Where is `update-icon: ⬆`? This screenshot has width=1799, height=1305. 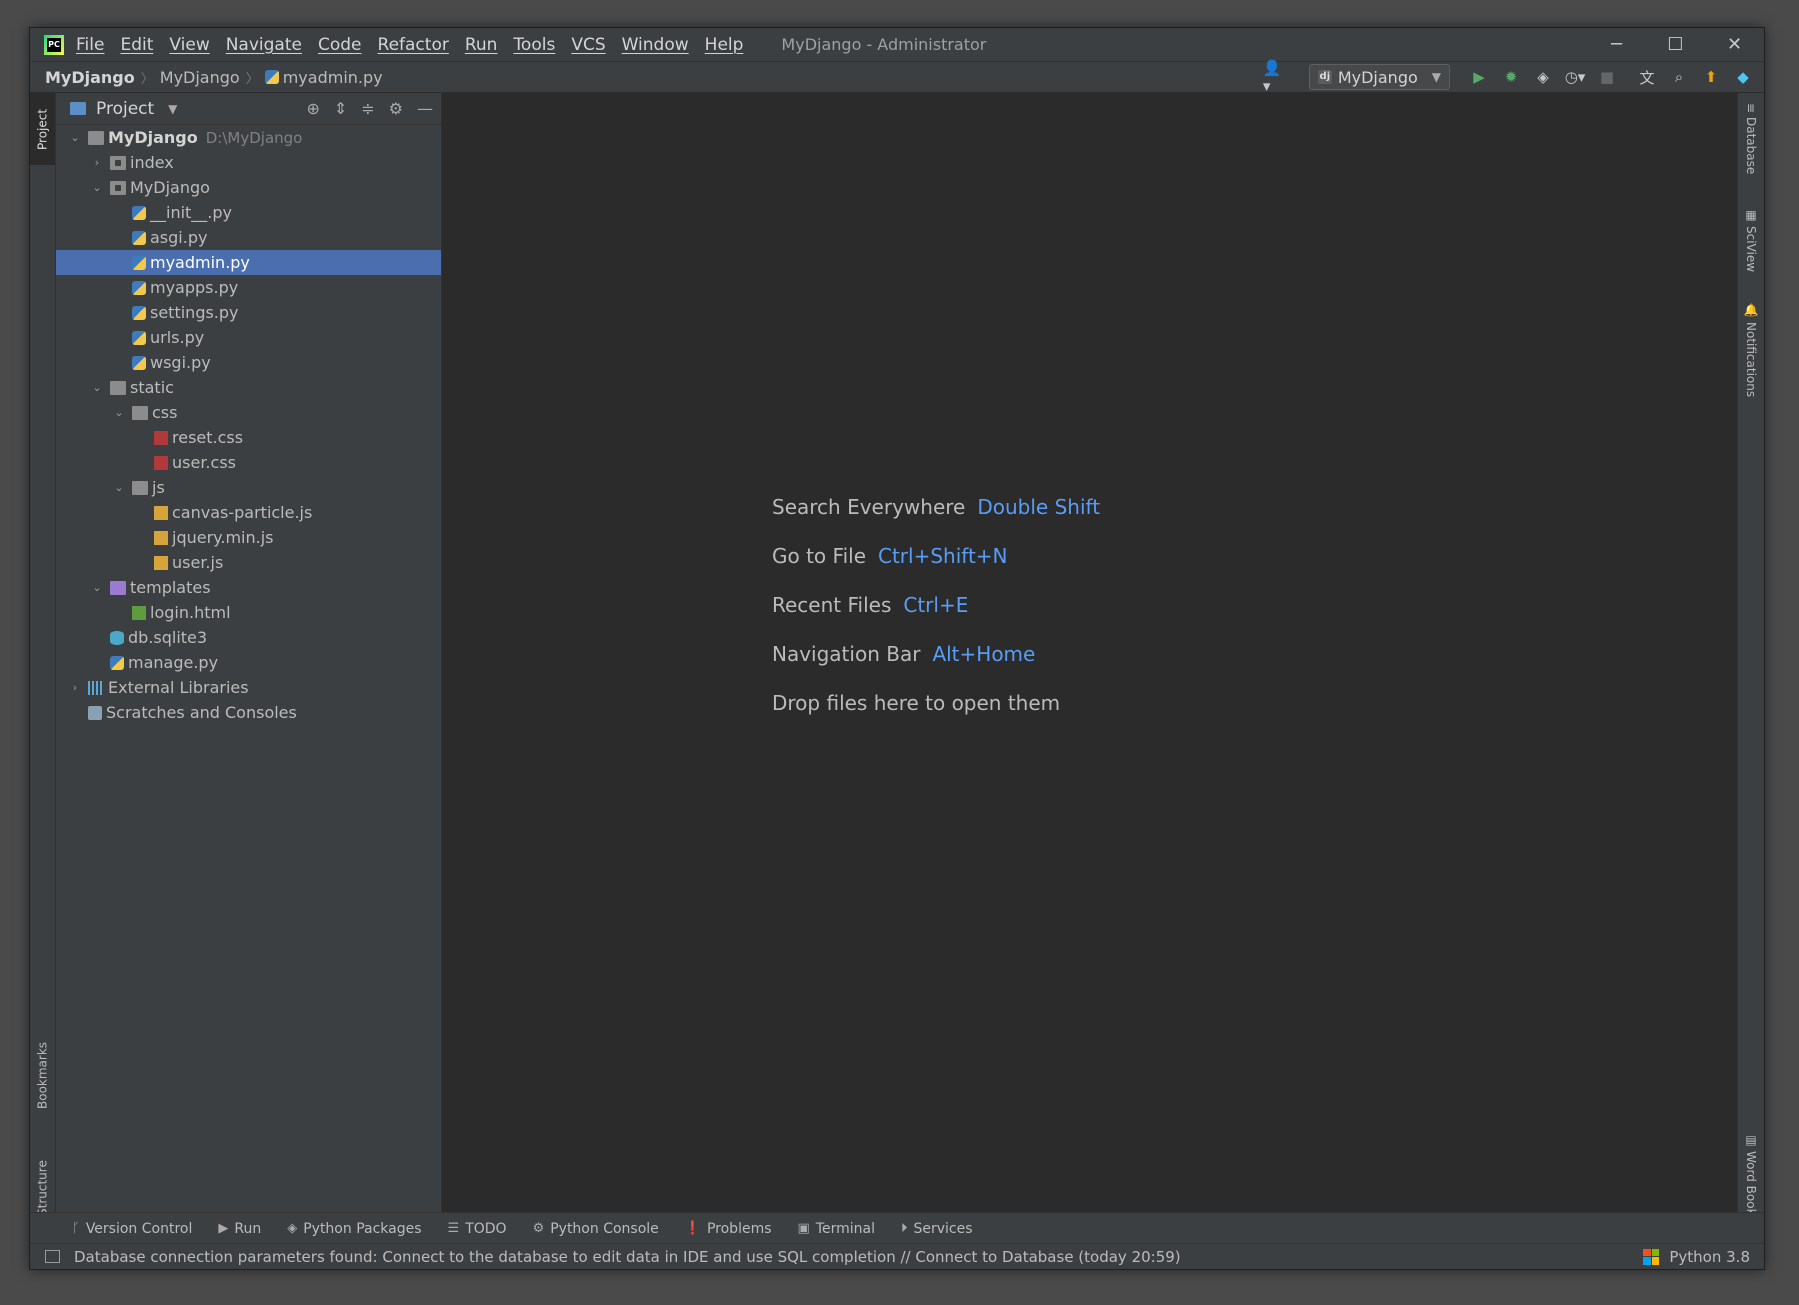 update-icon: ⬆ is located at coordinates (1711, 77).